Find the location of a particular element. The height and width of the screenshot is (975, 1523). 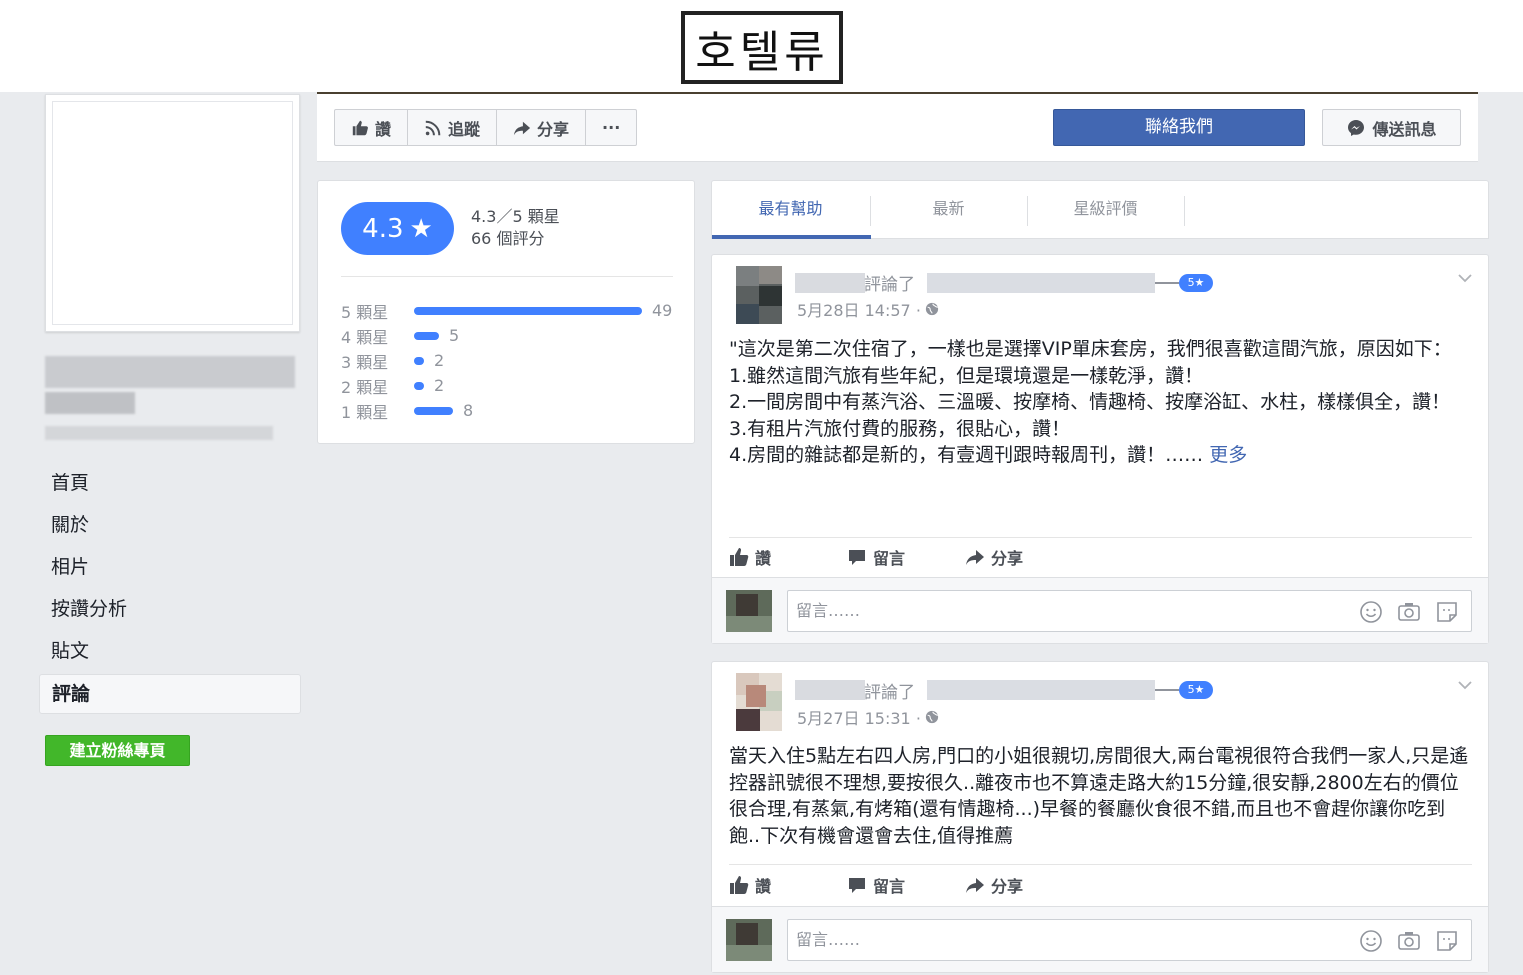

like-page-button: 讚 is located at coordinates (372, 127).